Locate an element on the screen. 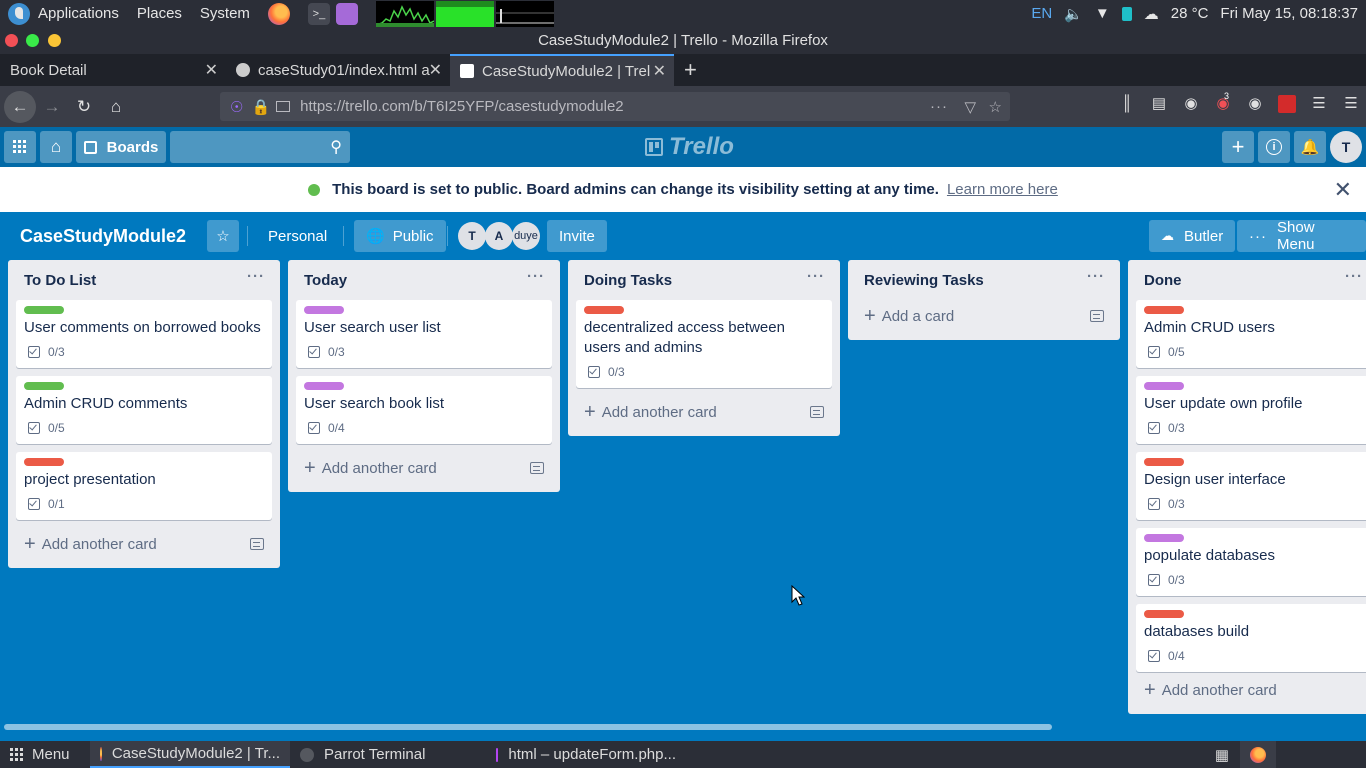 This screenshot has width=1366, height=768. account-icon: ◉ is located at coordinates (1191, 104).